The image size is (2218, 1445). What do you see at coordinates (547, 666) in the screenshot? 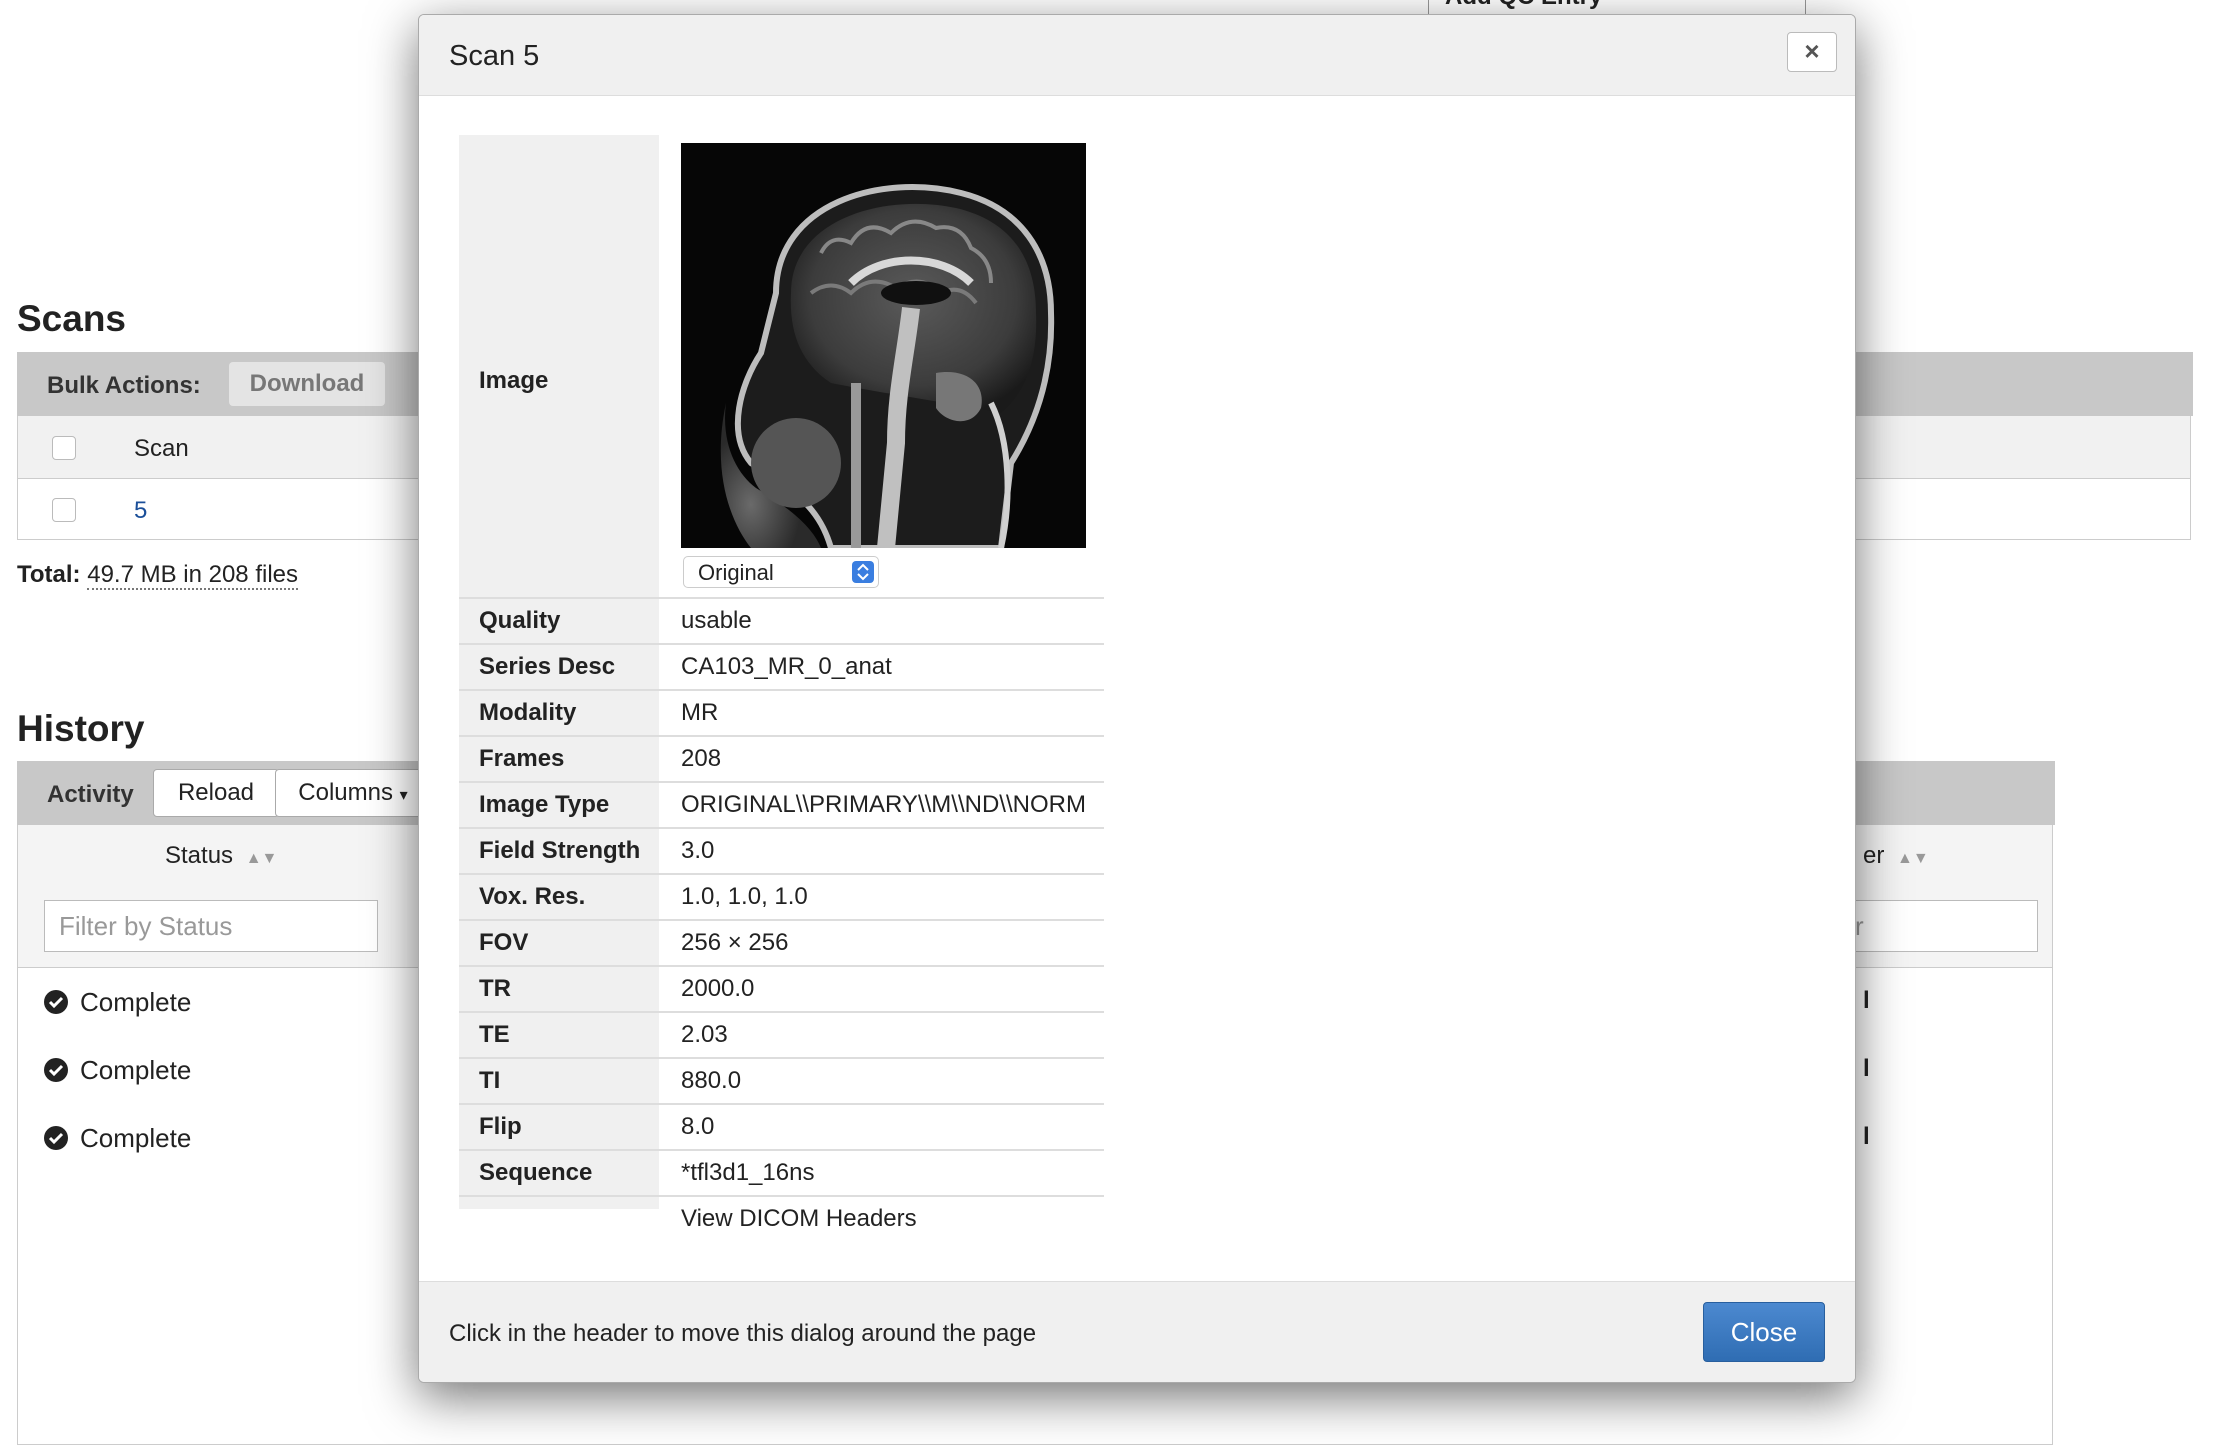
I see `field-label: Series Desc` at bounding box center [547, 666].